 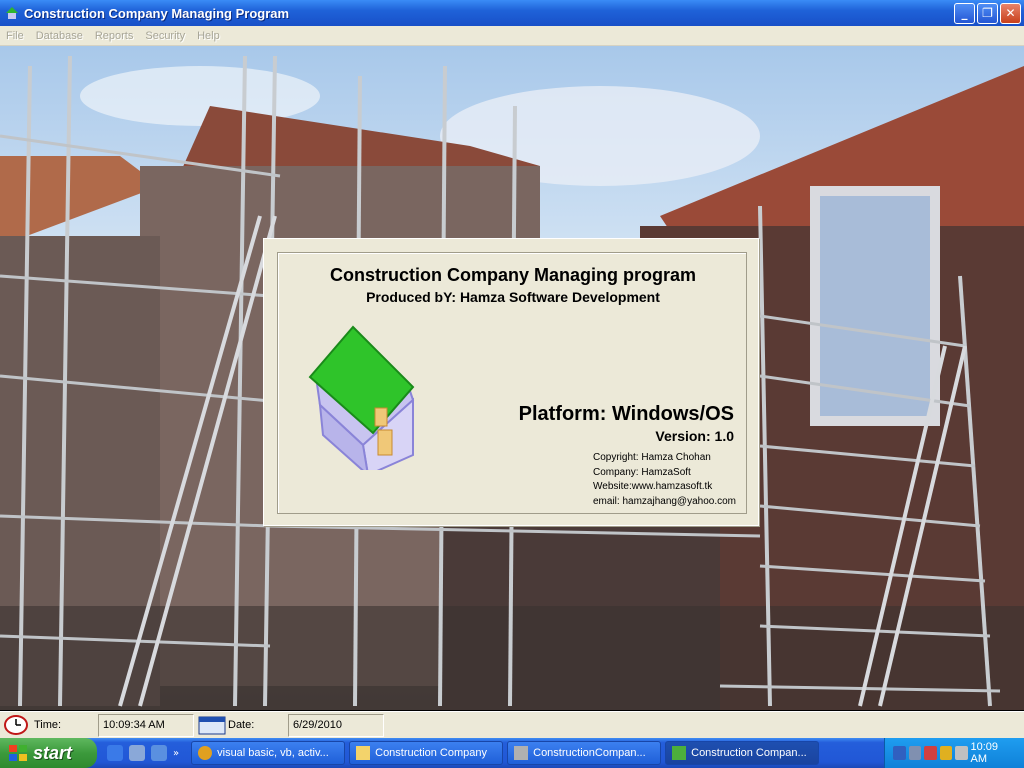 What do you see at coordinates (18, 753) in the screenshot?
I see `windows-flag-icon` at bounding box center [18, 753].